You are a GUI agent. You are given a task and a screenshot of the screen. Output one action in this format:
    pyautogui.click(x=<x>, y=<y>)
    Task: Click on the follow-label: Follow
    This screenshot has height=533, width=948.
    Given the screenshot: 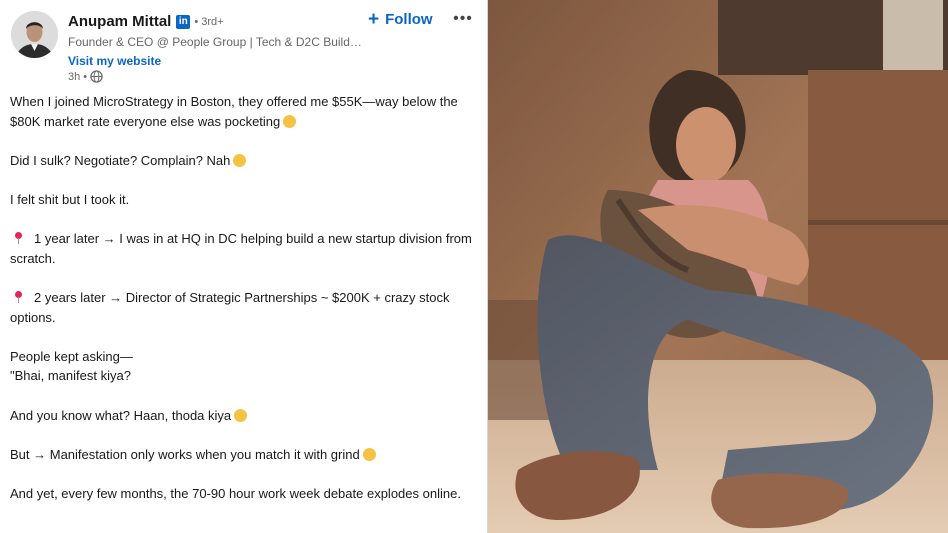 What is the action you would take?
    pyautogui.click(x=409, y=19)
    